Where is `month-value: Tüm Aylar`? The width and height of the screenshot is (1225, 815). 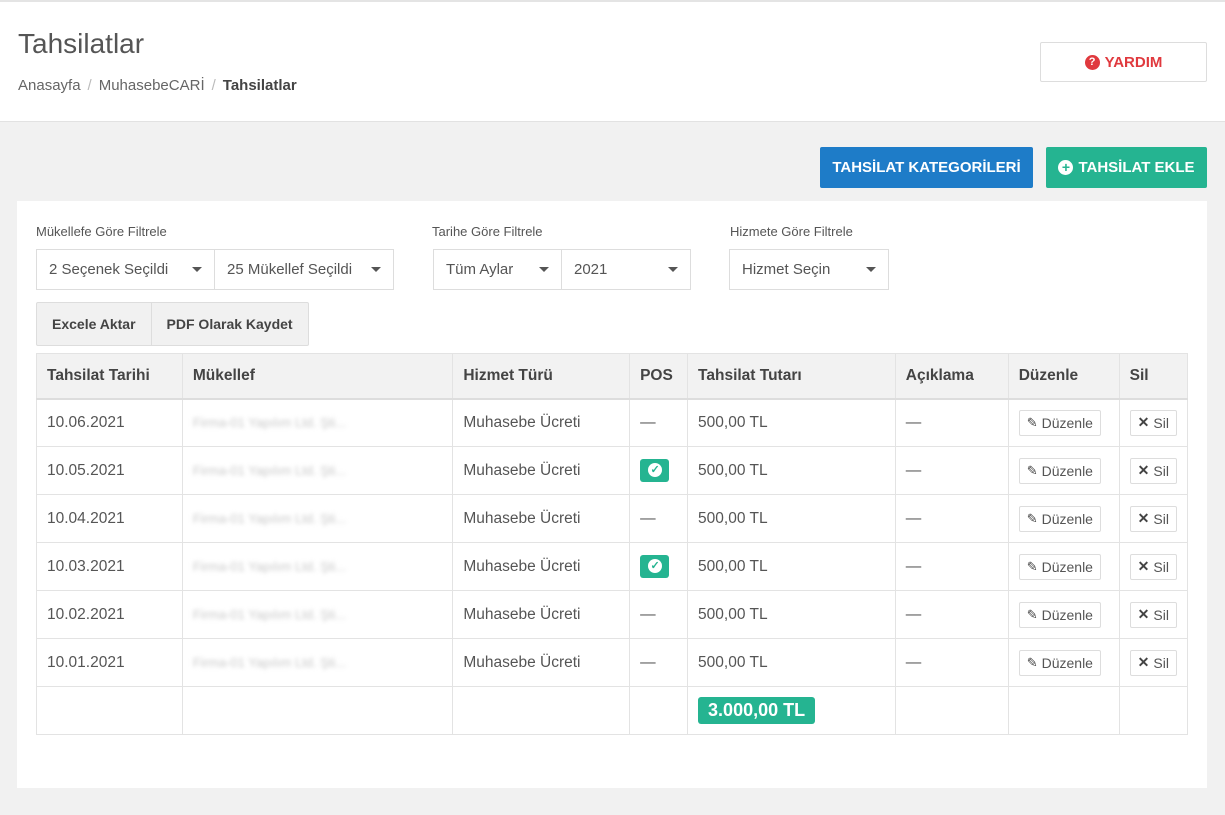 month-value: Tüm Aylar is located at coordinates (480, 269).